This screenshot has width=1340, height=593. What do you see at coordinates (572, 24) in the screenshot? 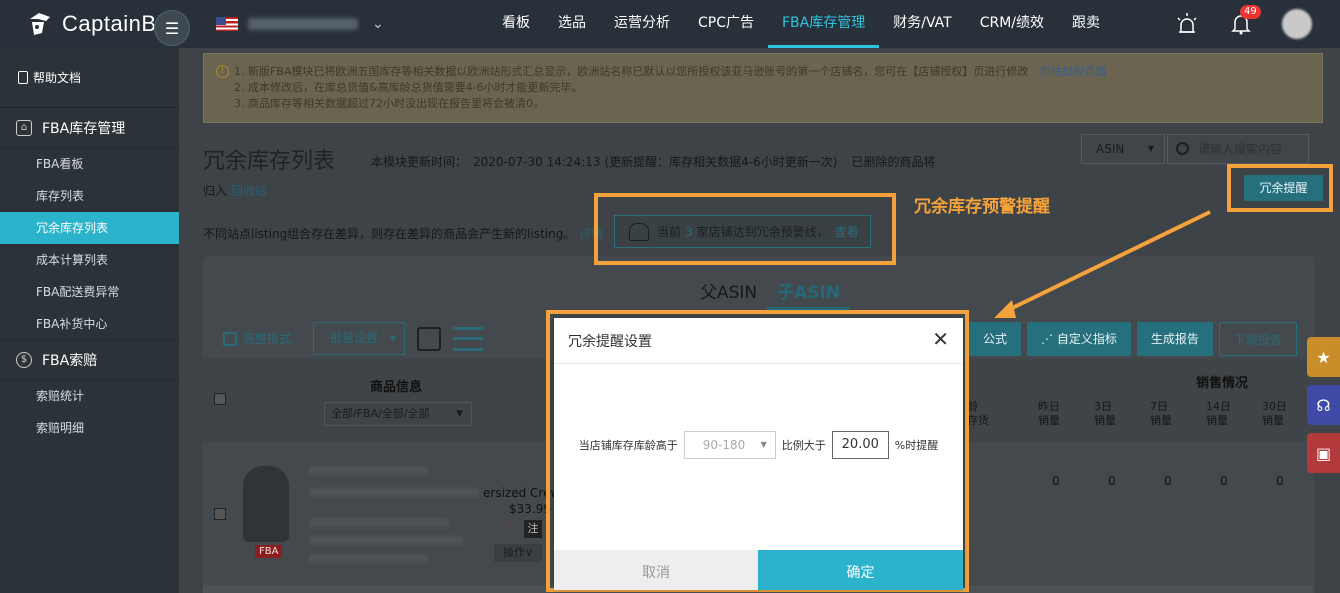
I see `nav-product-selection: 选品` at bounding box center [572, 24].